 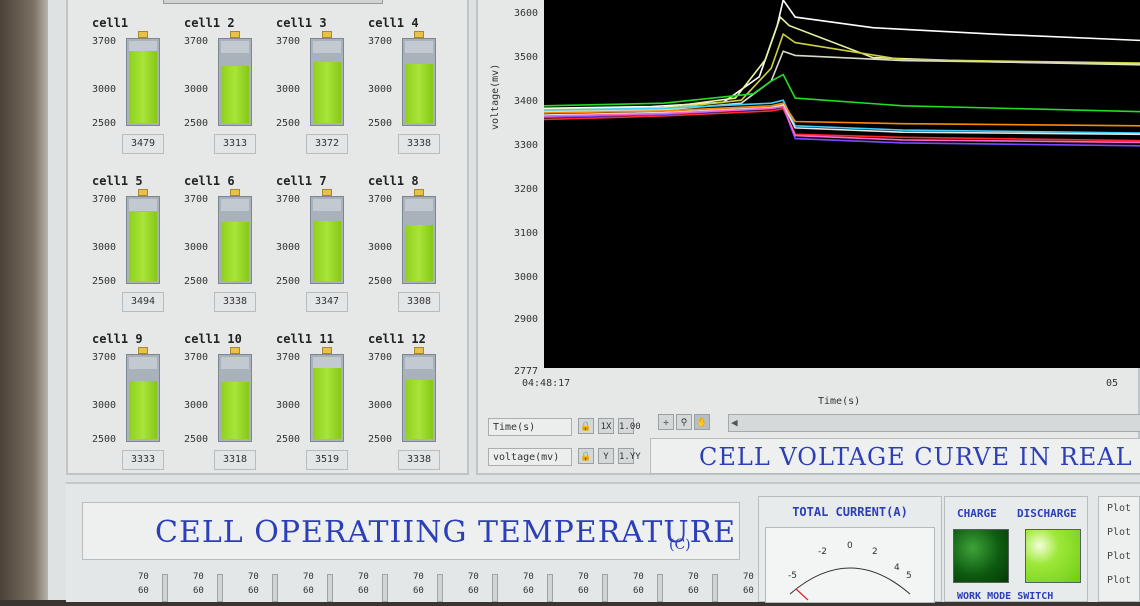 I want to click on scale-x-button: 1X, so click(x=606, y=426).